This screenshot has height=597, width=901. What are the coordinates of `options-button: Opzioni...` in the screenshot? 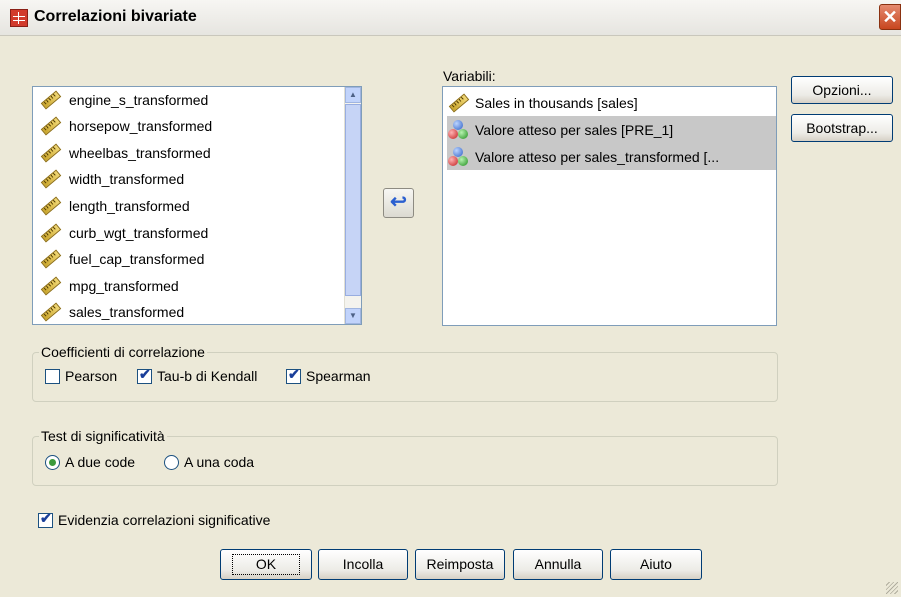 It's located at (842, 90).